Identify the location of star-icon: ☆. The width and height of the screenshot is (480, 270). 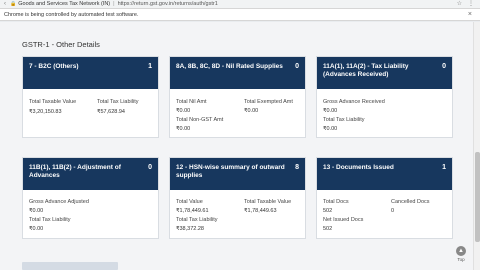
(459, 4).